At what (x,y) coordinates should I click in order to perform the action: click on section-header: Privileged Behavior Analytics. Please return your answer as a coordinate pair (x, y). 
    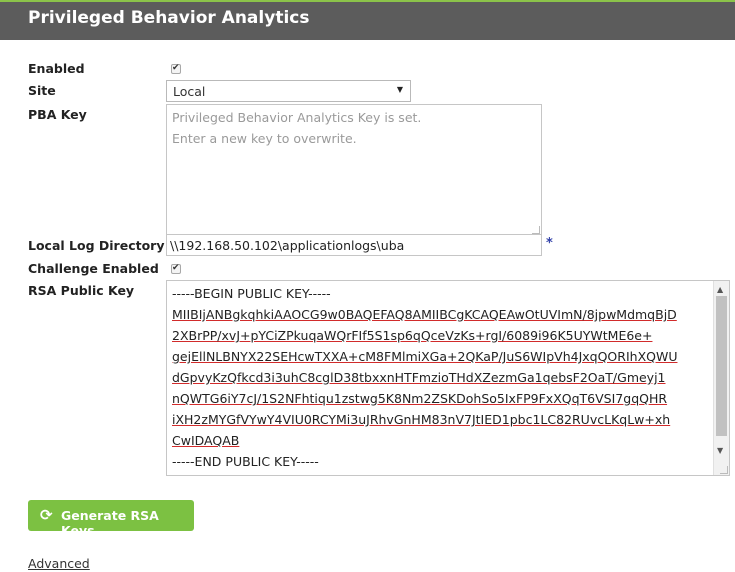
    Looking at the image, I should click on (367, 20).